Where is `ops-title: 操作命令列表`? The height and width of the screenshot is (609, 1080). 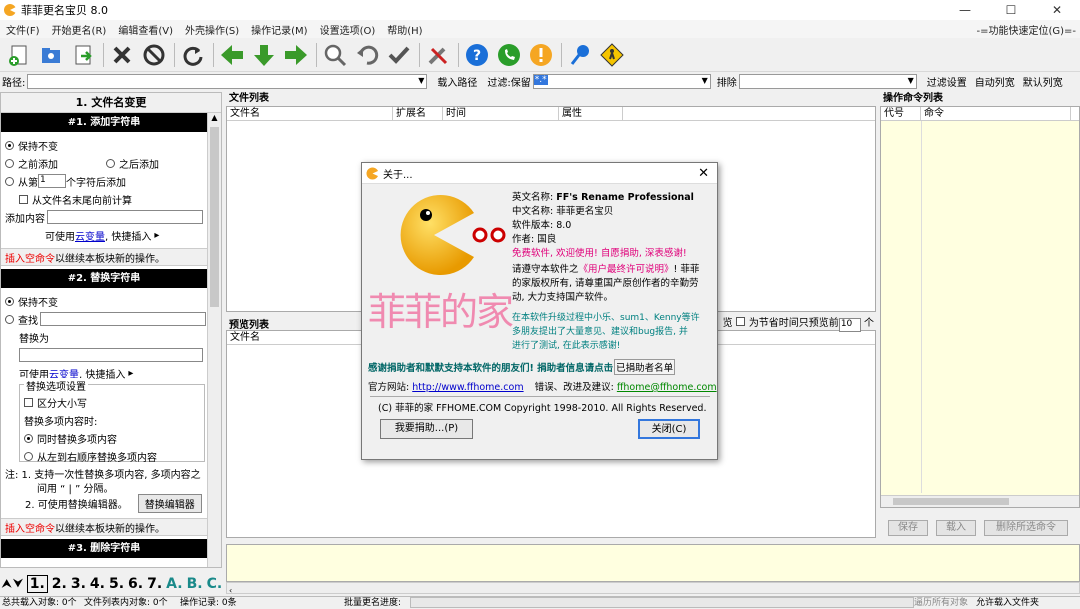
ops-title: 操作命令列表 is located at coordinates (980, 99).